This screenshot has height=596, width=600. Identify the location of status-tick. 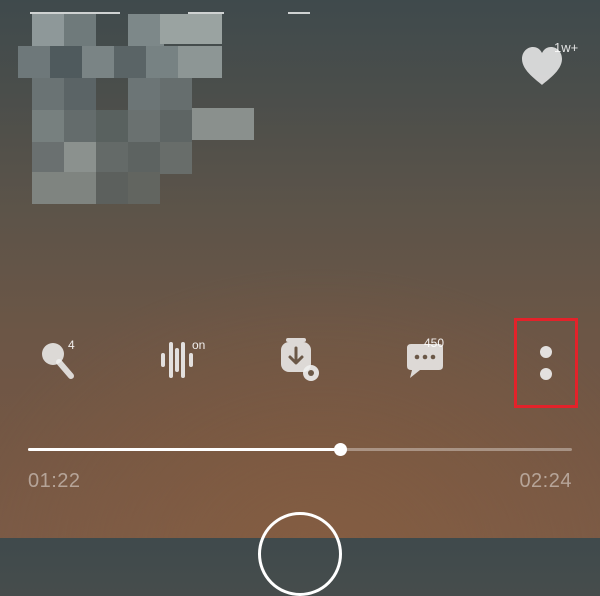
(299, 13).